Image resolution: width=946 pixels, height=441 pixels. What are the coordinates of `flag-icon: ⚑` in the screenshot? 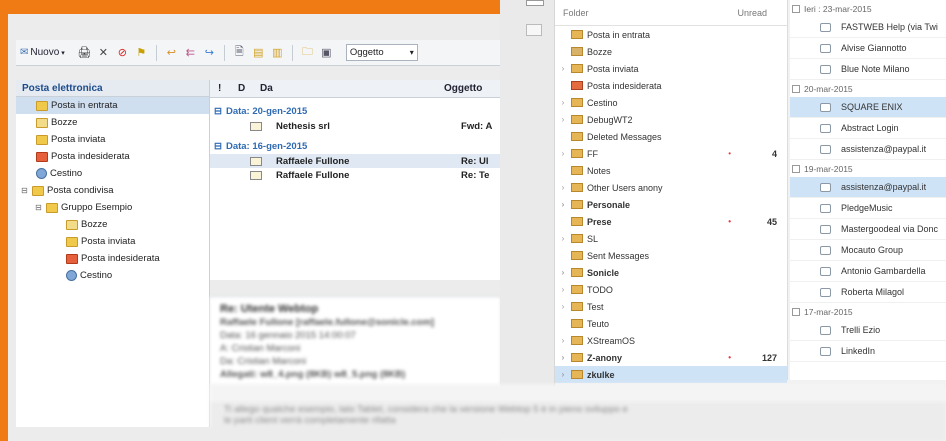 It's located at (141, 52).